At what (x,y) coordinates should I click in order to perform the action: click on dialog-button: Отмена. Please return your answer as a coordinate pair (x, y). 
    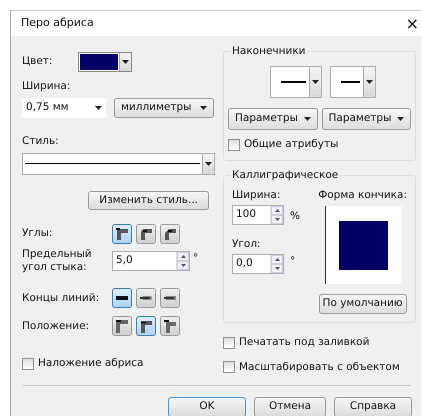
    Looking at the image, I should click on (290, 406).